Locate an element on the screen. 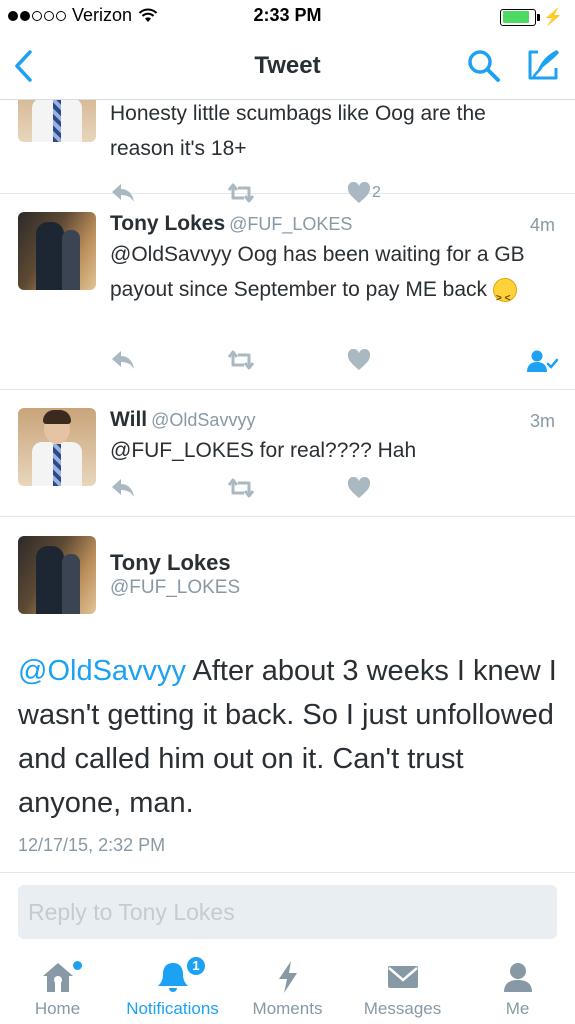  compose-icon is located at coordinates (543, 65).